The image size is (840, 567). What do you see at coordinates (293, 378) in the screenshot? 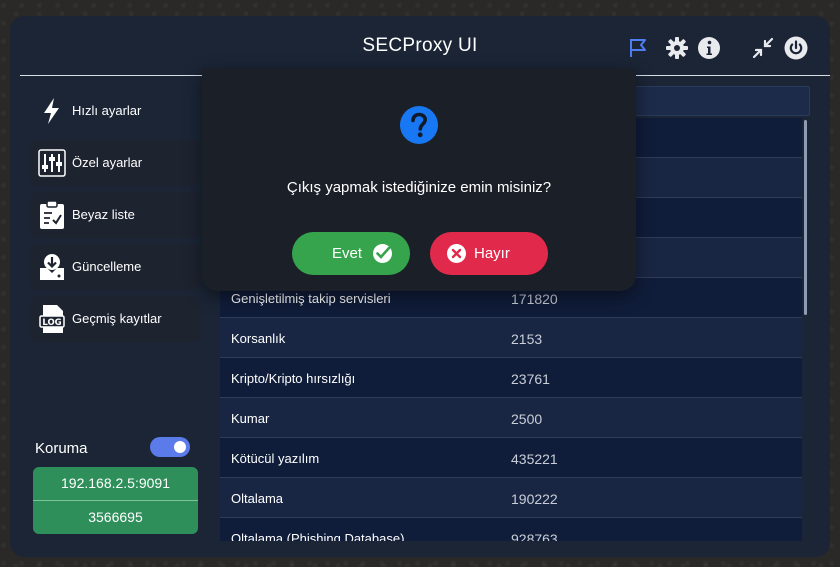
I see `category-name: Kripto/Kripto hırsızlığı` at bounding box center [293, 378].